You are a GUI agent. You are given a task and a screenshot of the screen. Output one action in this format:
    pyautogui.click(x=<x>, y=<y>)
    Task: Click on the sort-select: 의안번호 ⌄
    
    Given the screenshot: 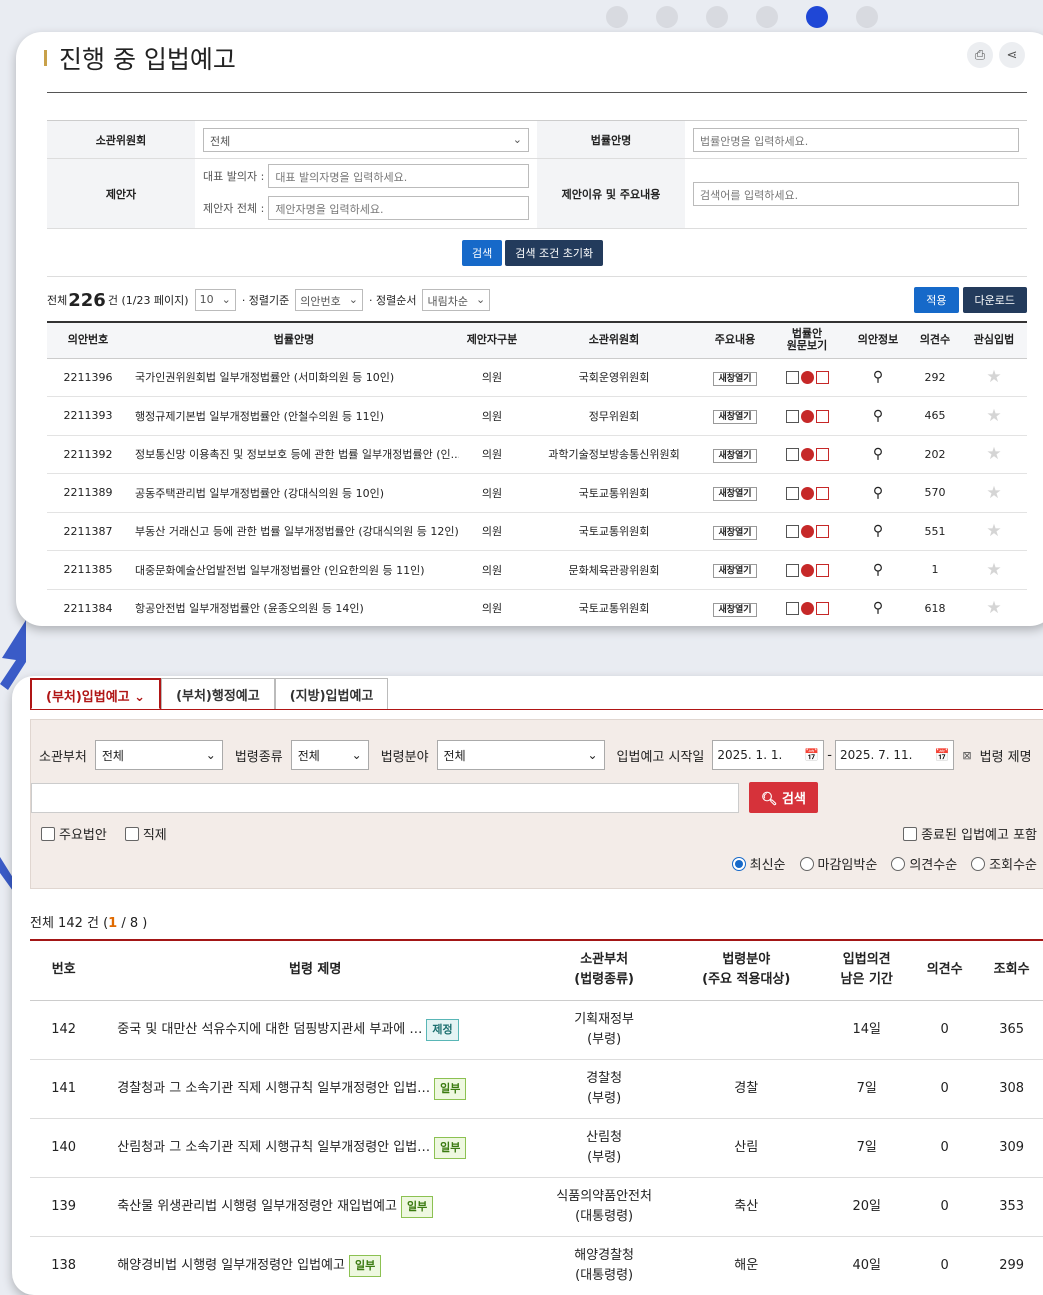 What is the action you would take?
    pyautogui.click(x=329, y=300)
    